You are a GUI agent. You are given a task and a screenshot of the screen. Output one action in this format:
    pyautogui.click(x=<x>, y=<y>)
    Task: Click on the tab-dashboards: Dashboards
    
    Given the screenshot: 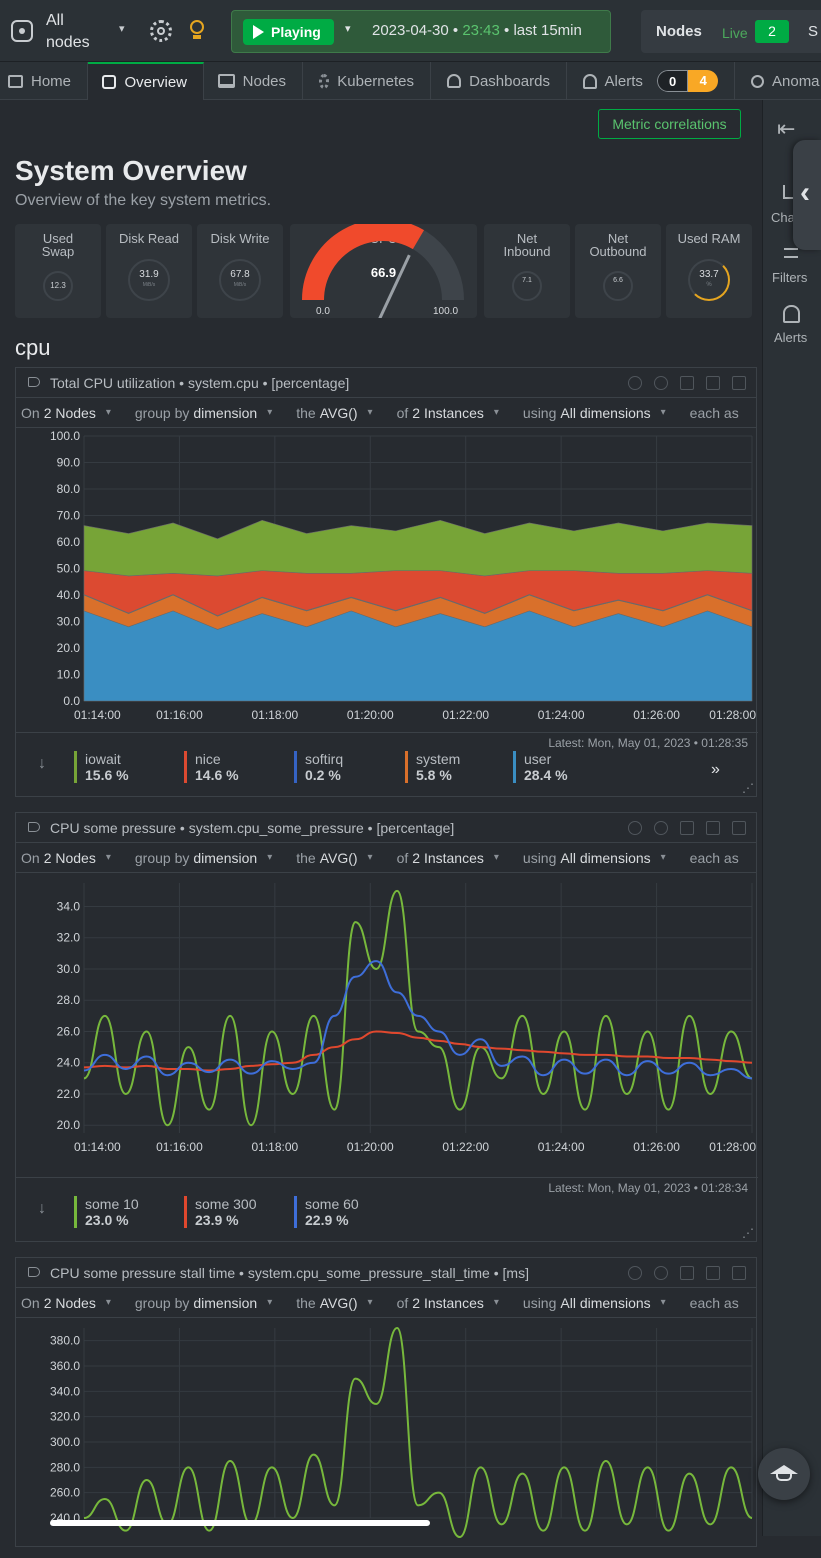 What is the action you would take?
    pyautogui.click(x=499, y=81)
    